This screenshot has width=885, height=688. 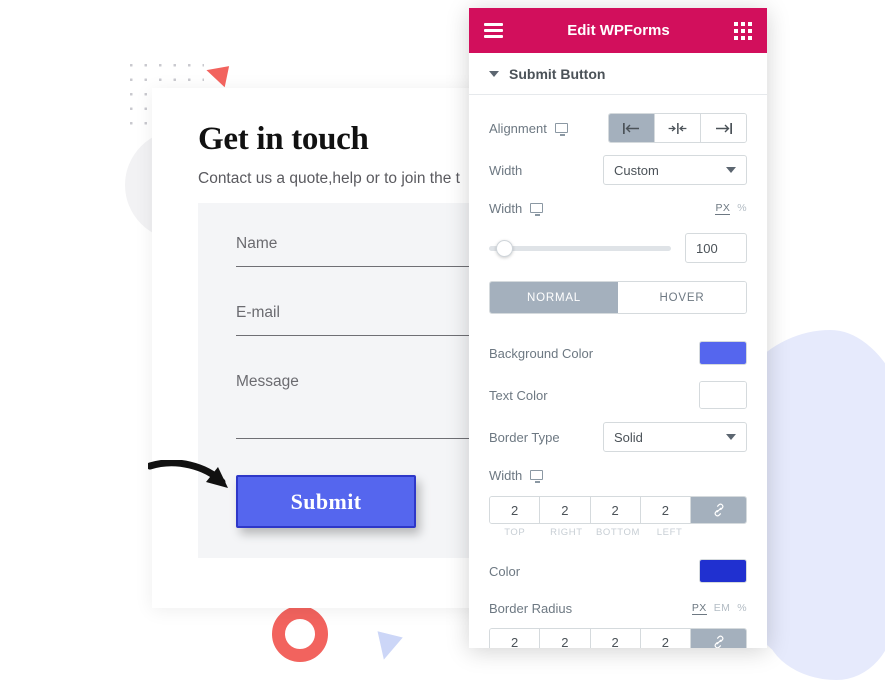 I want to click on section-title: Submit Button, so click(x=557, y=73).